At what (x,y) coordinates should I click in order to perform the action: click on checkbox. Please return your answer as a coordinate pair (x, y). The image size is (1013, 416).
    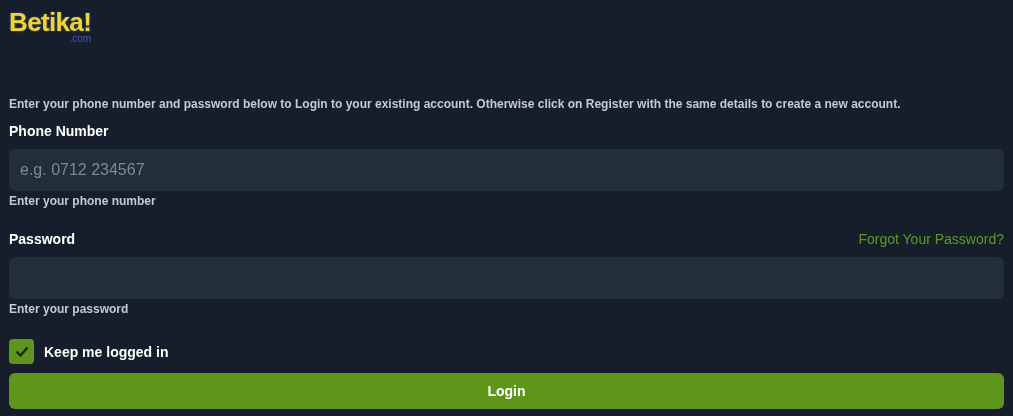
    Looking at the image, I should click on (21, 351).